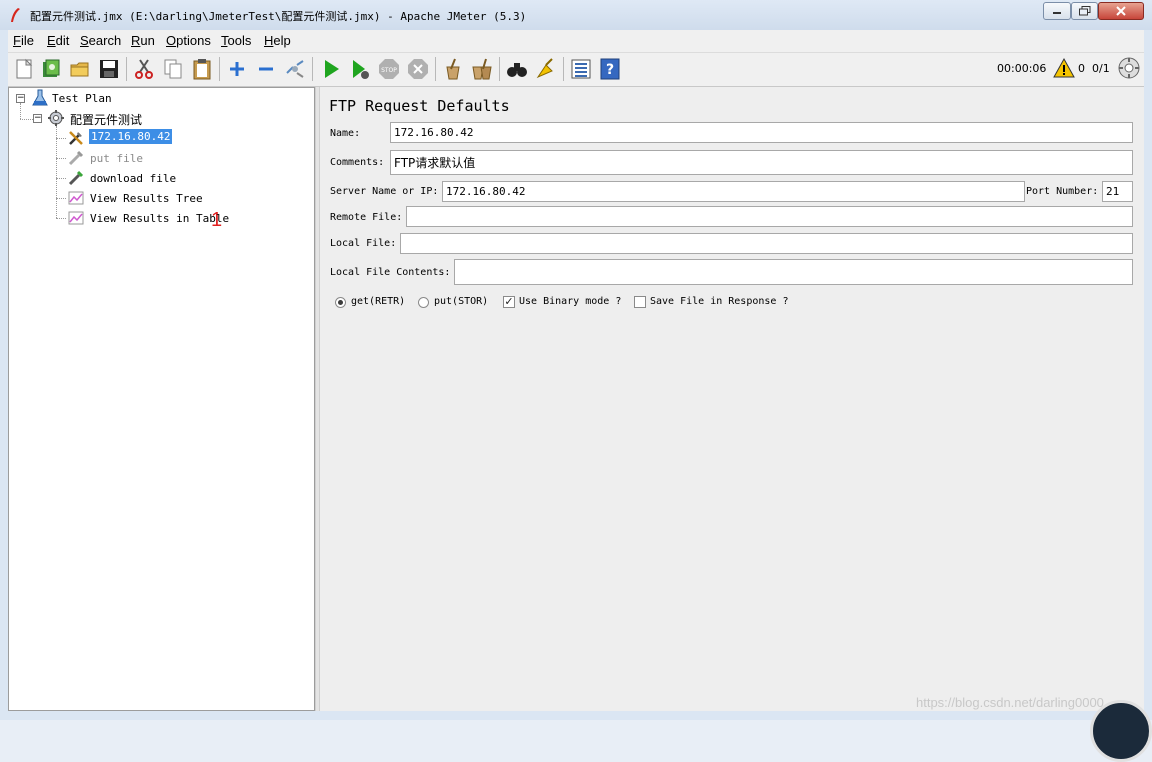 Image resolution: width=1152 pixels, height=762 pixels. I want to click on toggle-icon, so click(295, 69).